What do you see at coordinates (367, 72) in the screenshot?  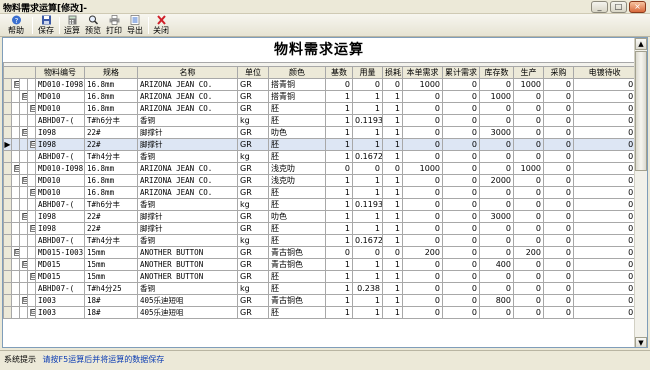 I see `col-qty: 用量` at bounding box center [367, 72].